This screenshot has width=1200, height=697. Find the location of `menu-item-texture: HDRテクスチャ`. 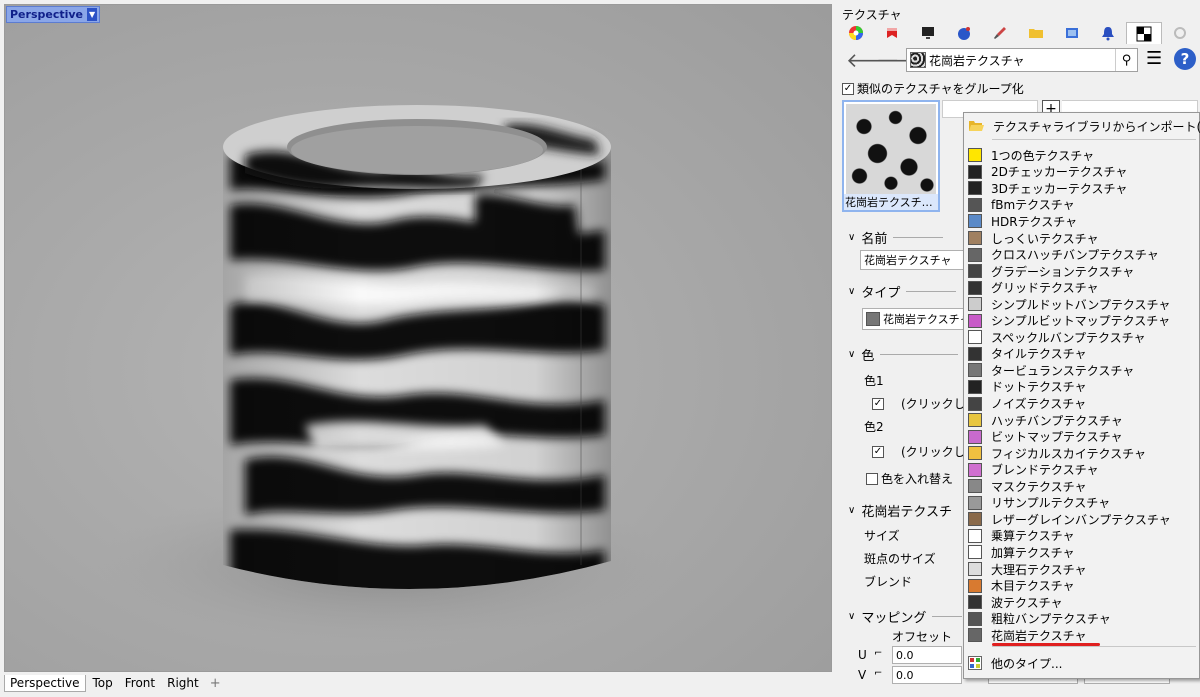

menu-item-texture: HDRテクスチャ is located at coordinates (1081, 221).